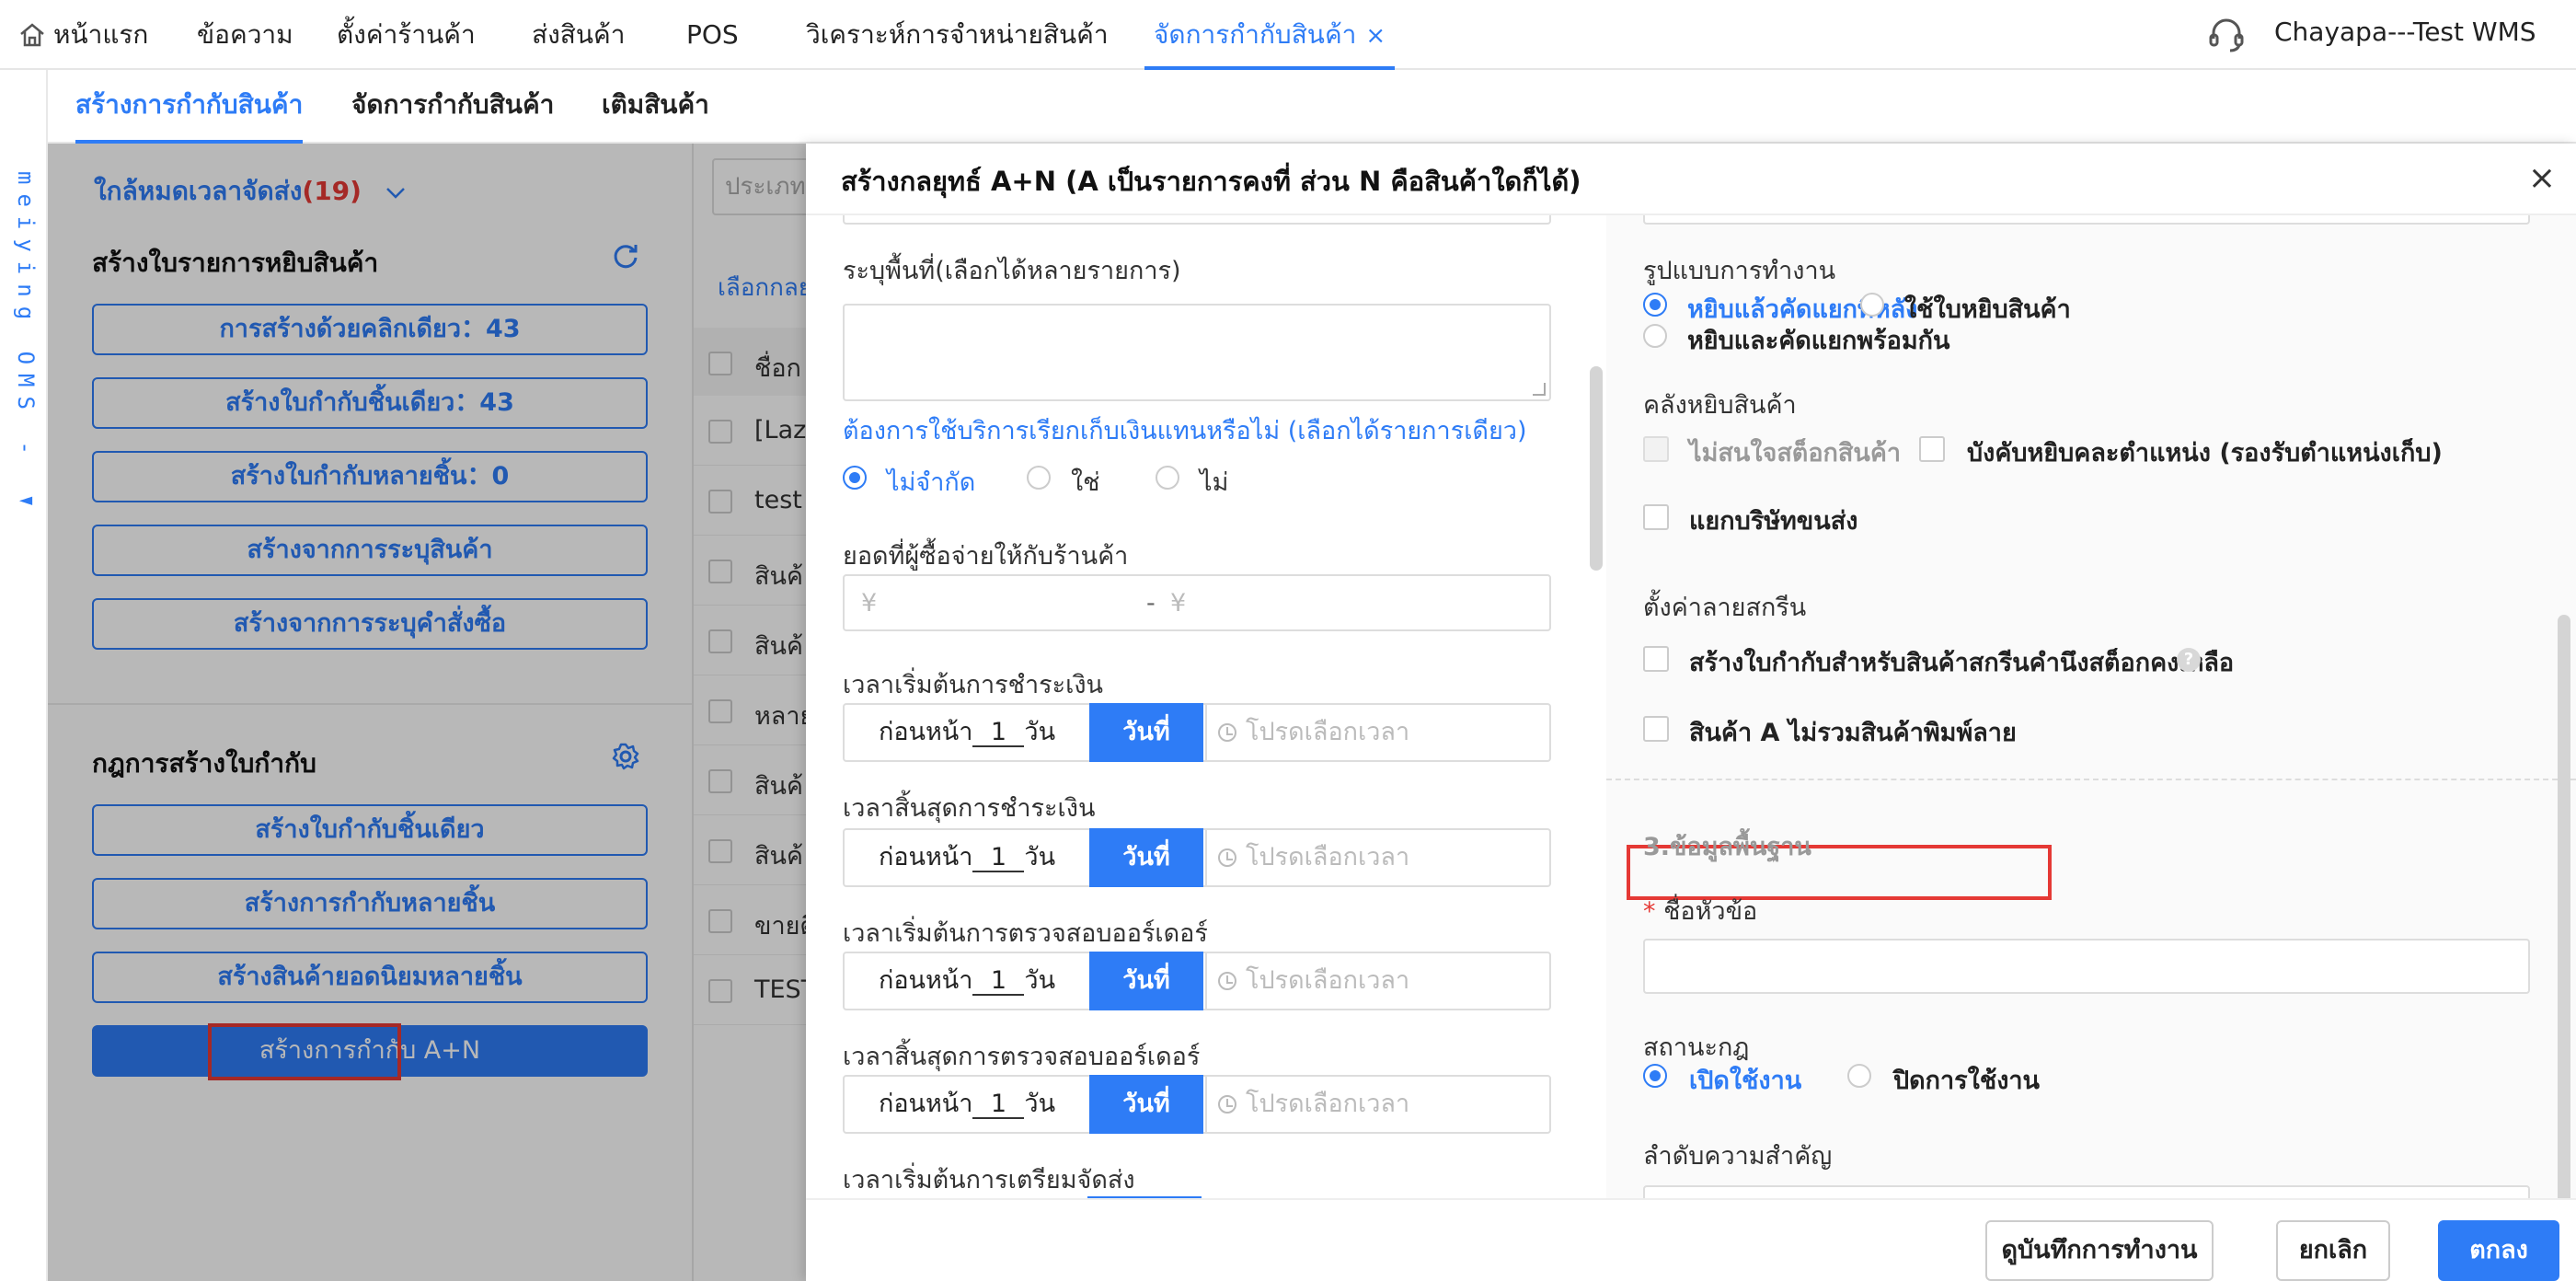 This screenshot has height=1281, width=2576. What do you see at coordinates (23, 346) in the screenshot?
I see `app-vertical-label: meiying OMS - ◄` at bounding box center [23, 346].